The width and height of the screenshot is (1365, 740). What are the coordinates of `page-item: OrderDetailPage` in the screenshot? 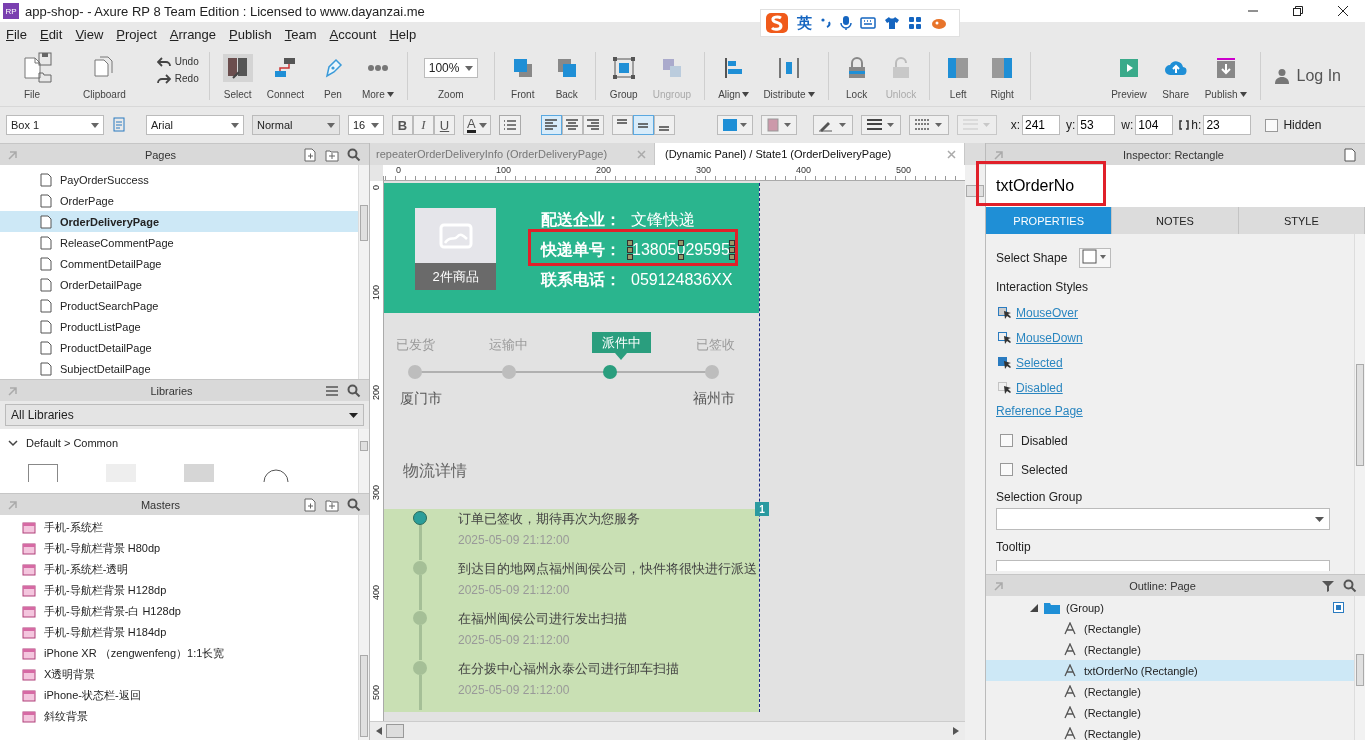 It's located at (179, 284).